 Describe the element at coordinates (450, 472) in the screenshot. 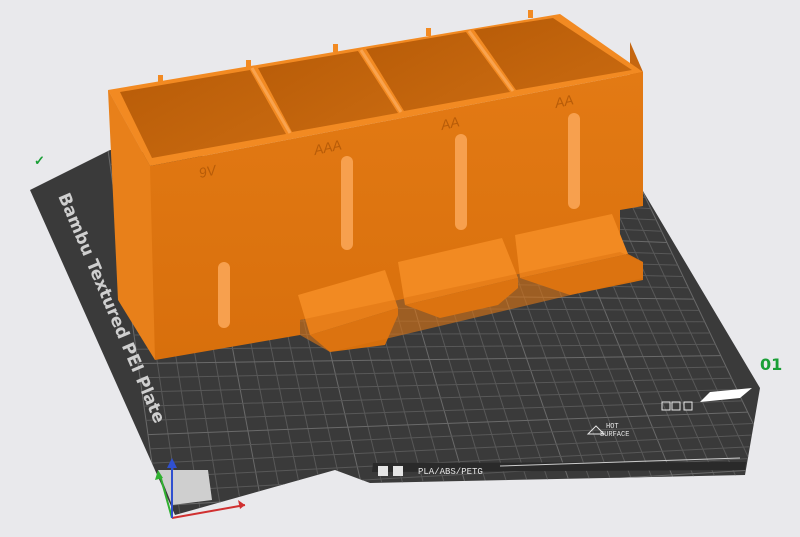

I see `material-label: PLA/ABS/PETG` at that location.